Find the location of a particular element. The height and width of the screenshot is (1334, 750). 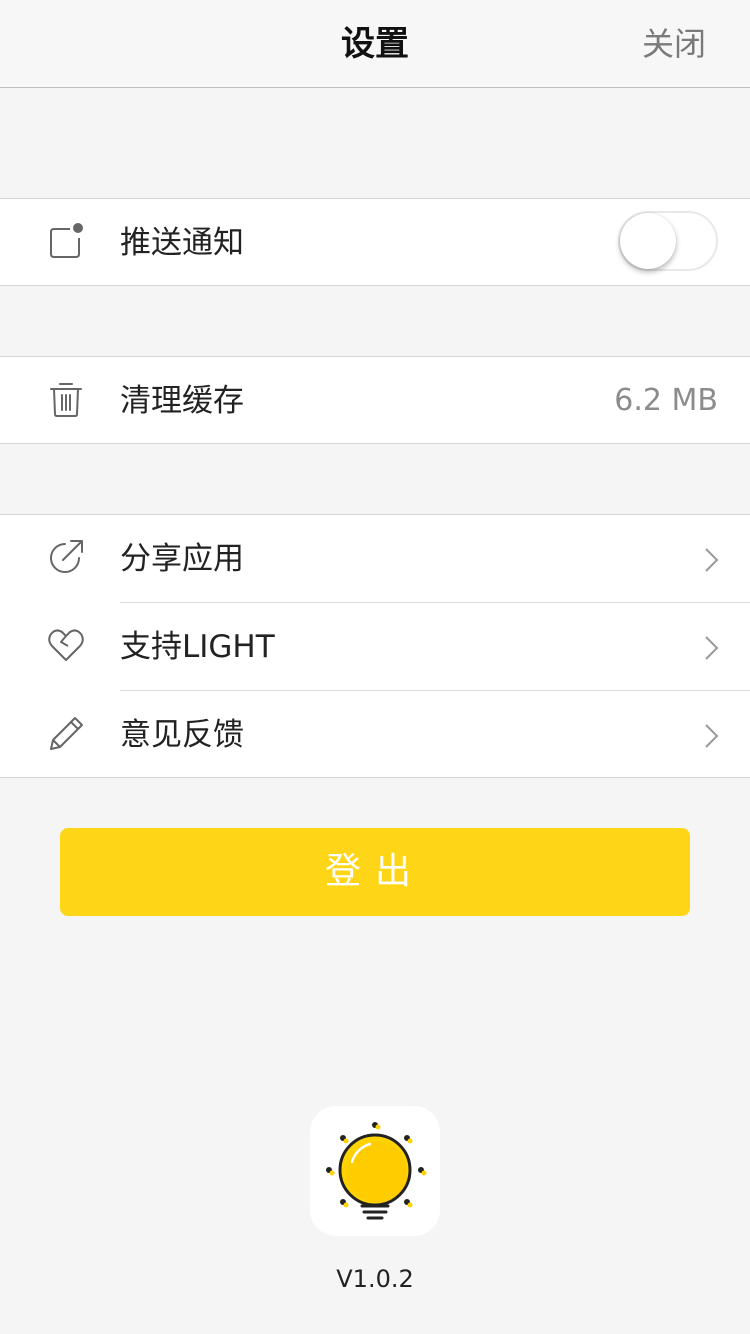

cache-size-value: 6.2 MB is located at coordinates (666, 400).